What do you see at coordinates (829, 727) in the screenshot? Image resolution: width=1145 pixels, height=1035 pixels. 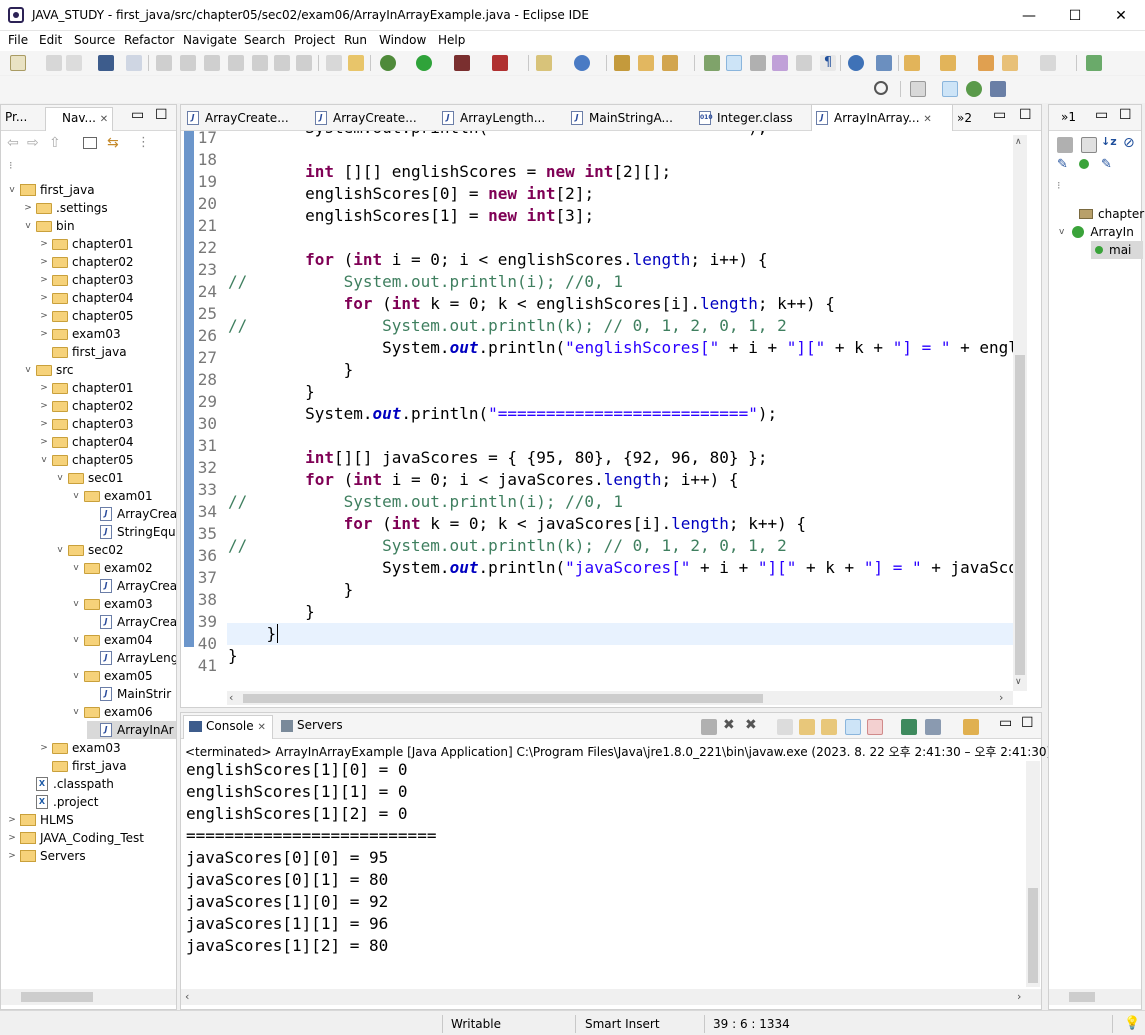 I see `word-wrap-icon` at bounding box center [829, 727].